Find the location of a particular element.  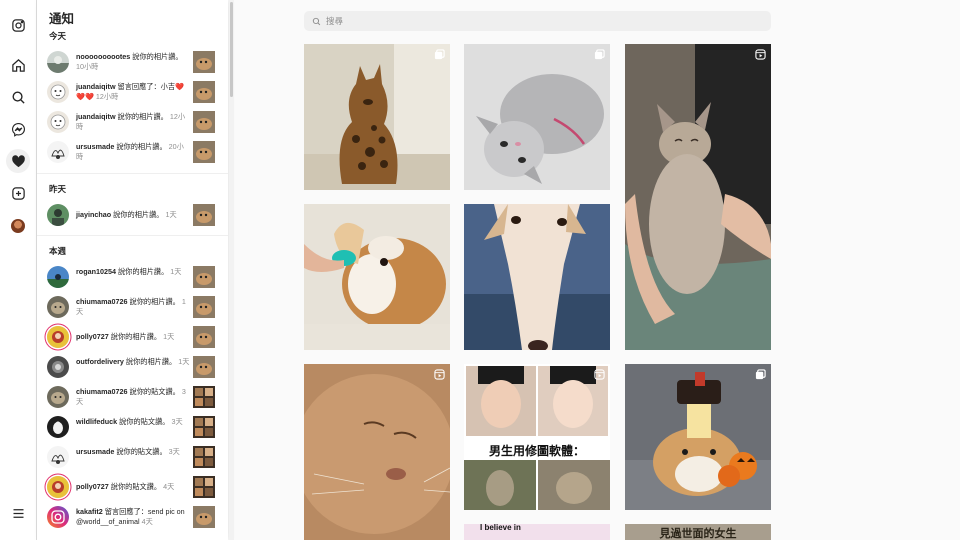

nav-rail is located at coordinates (18, 270).